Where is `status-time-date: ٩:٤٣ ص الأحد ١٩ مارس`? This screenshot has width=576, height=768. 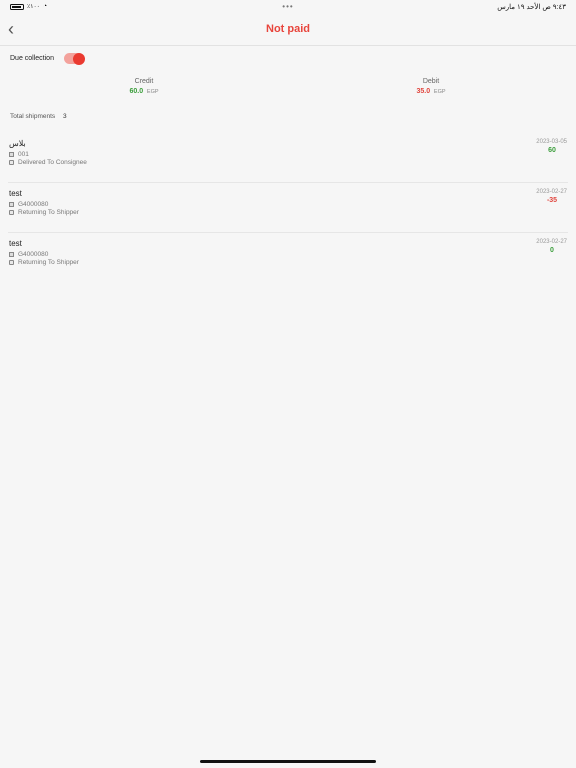 status-time-date: ٩:٤٣ ص الأحد ١٩ مارس is located at coordinates (531, 7).